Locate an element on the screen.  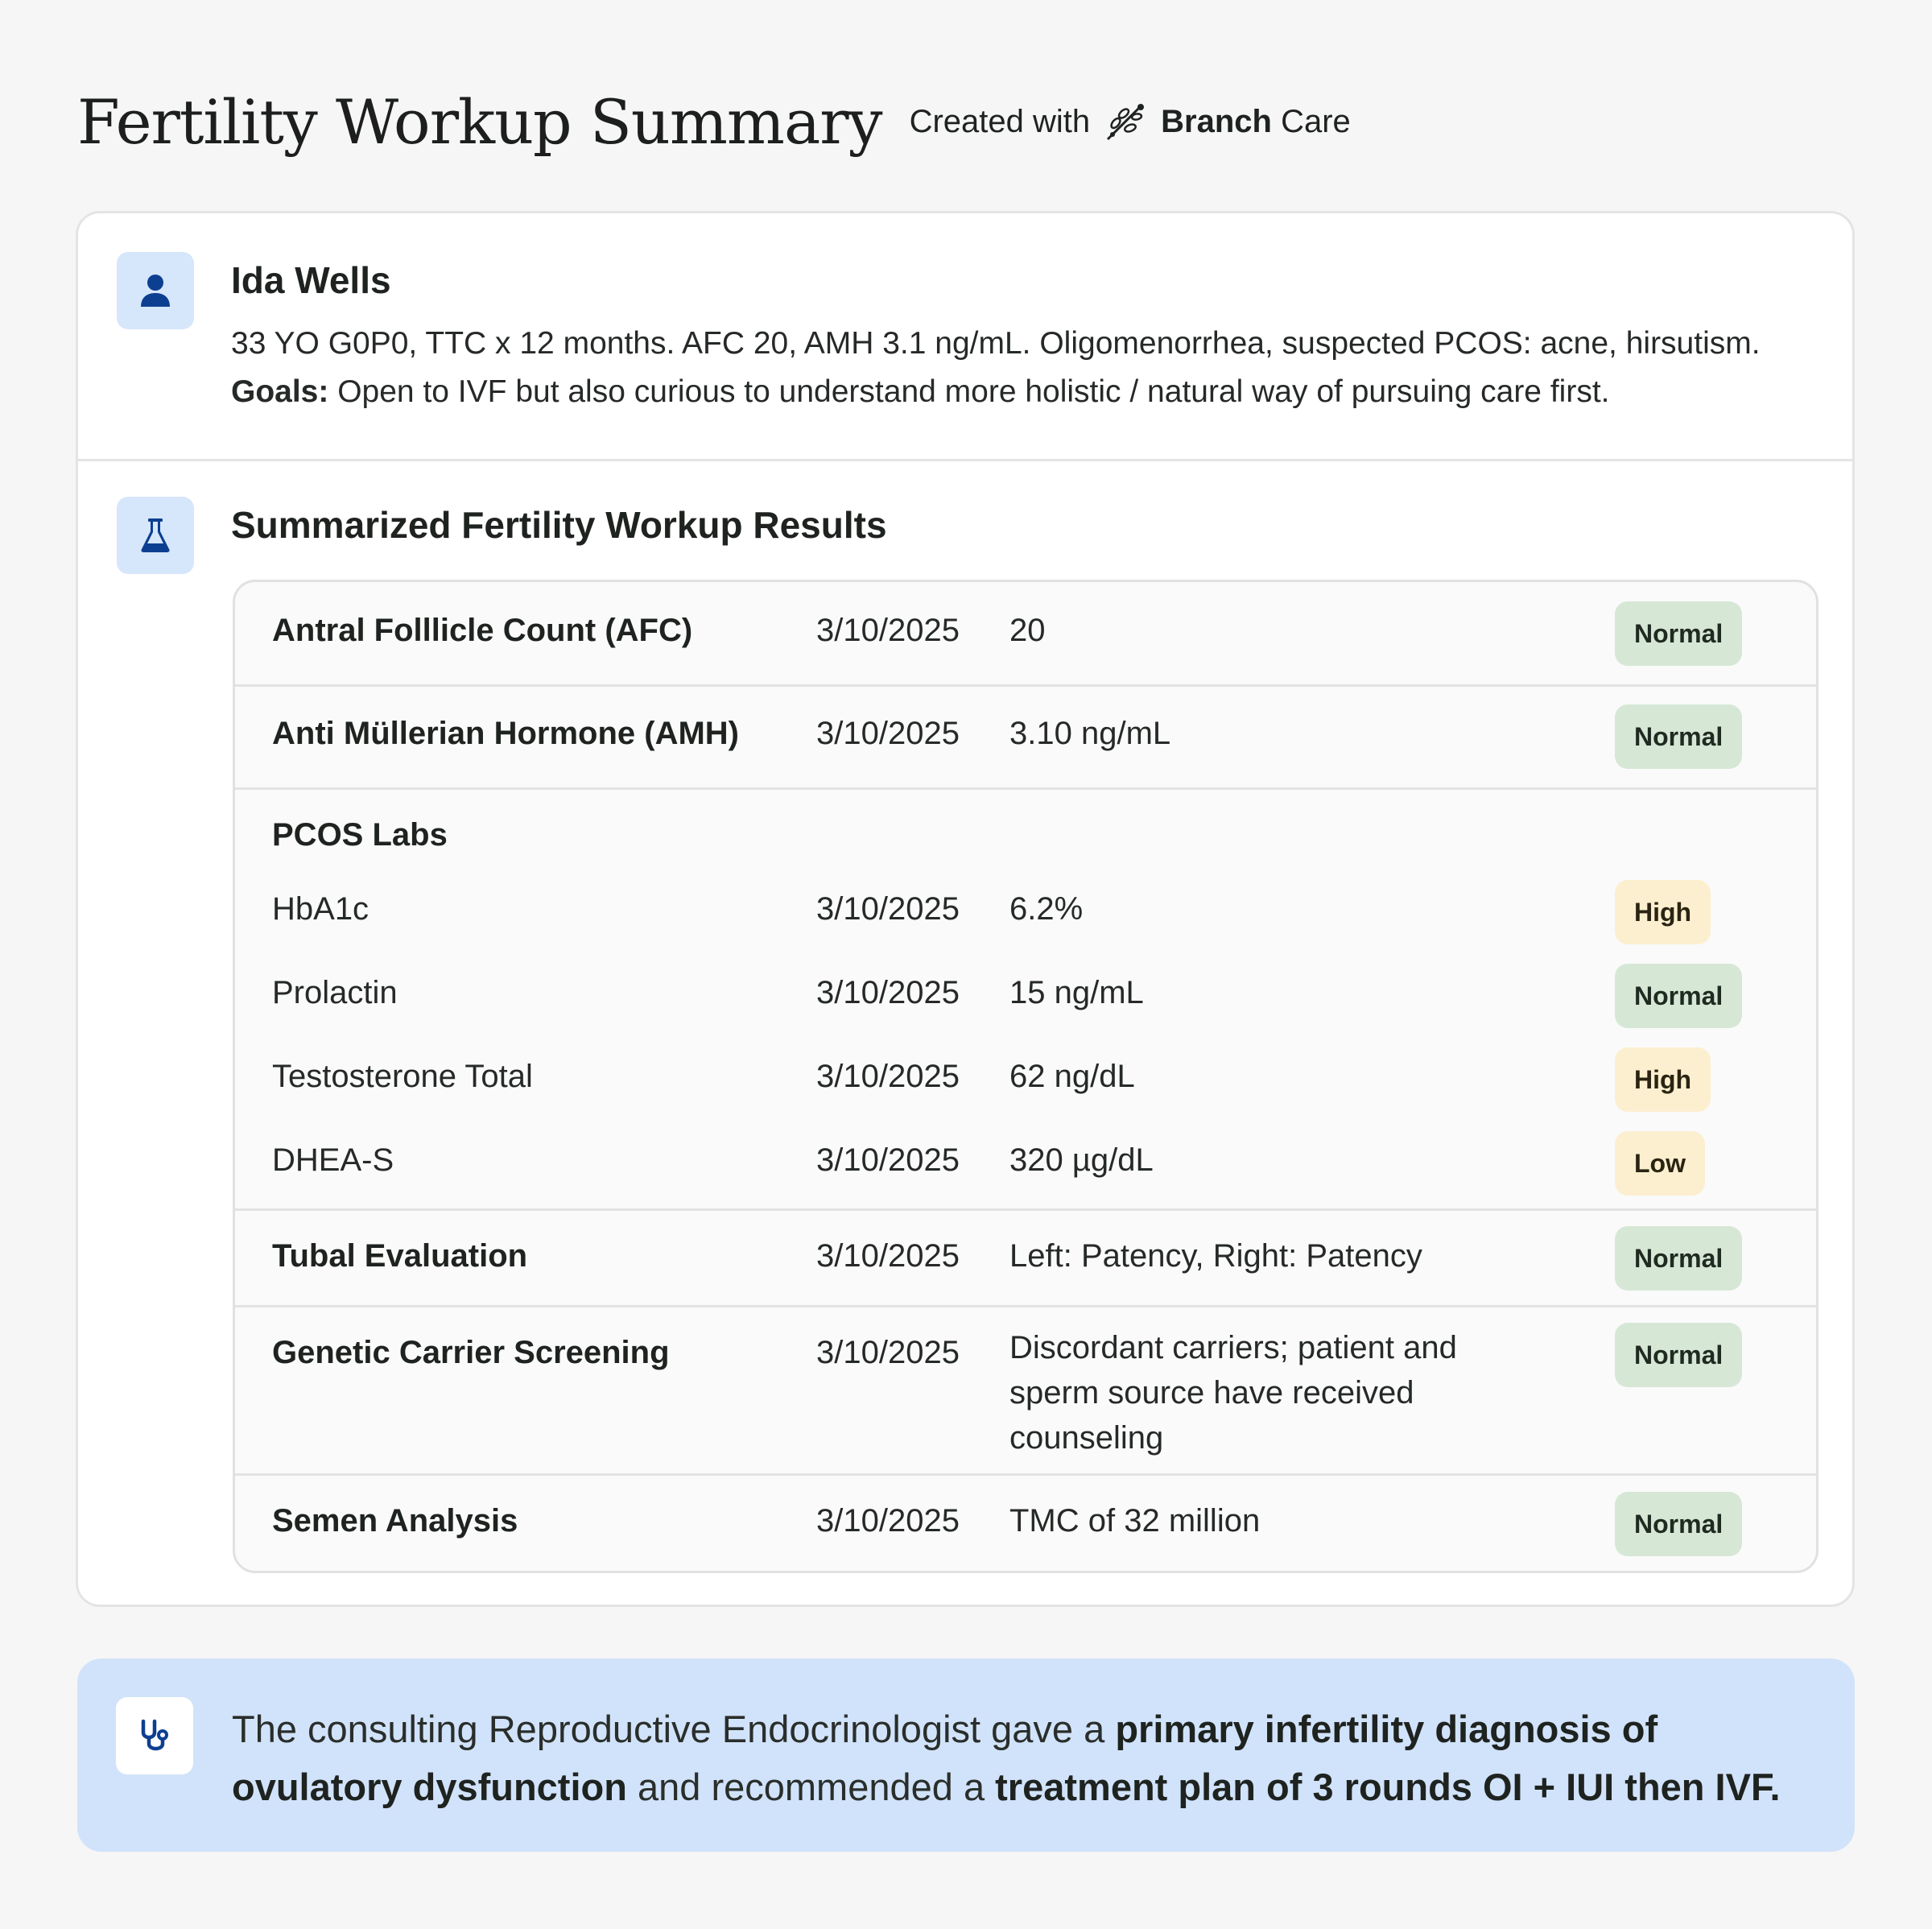
results-icon-box is located at coordinates (155, 535).